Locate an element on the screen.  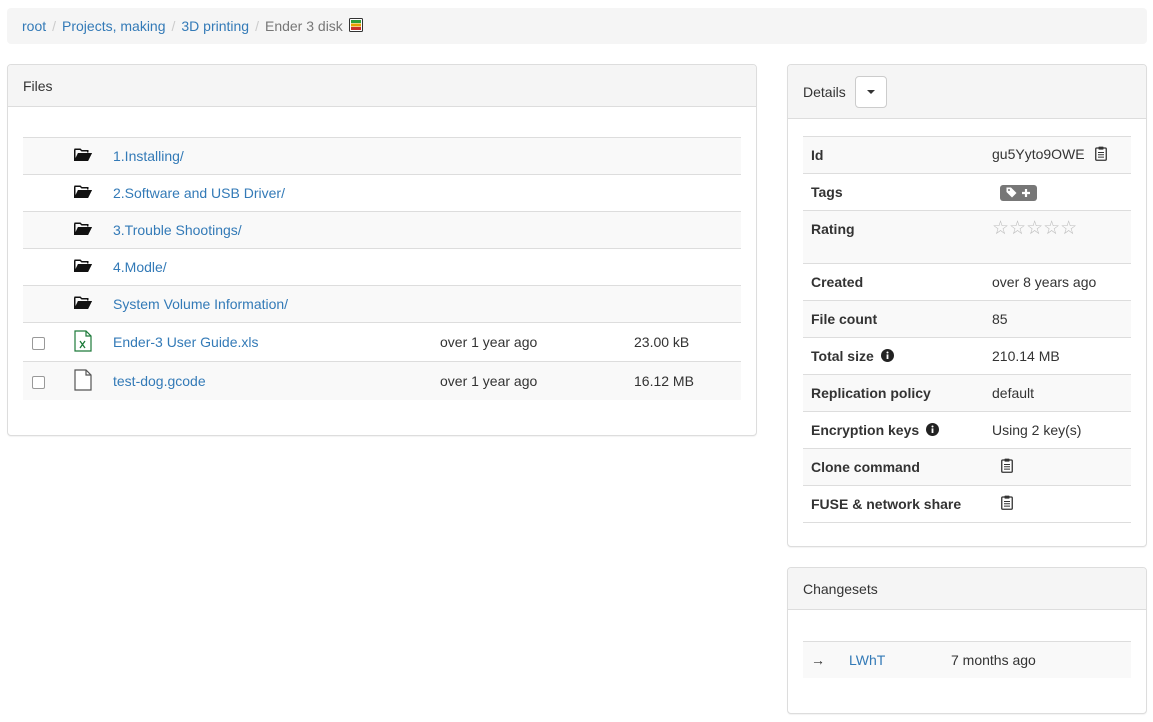
file-row: test-dog.gcode over 1 year ago 16.12 MB is located at coordinates (382, 380).